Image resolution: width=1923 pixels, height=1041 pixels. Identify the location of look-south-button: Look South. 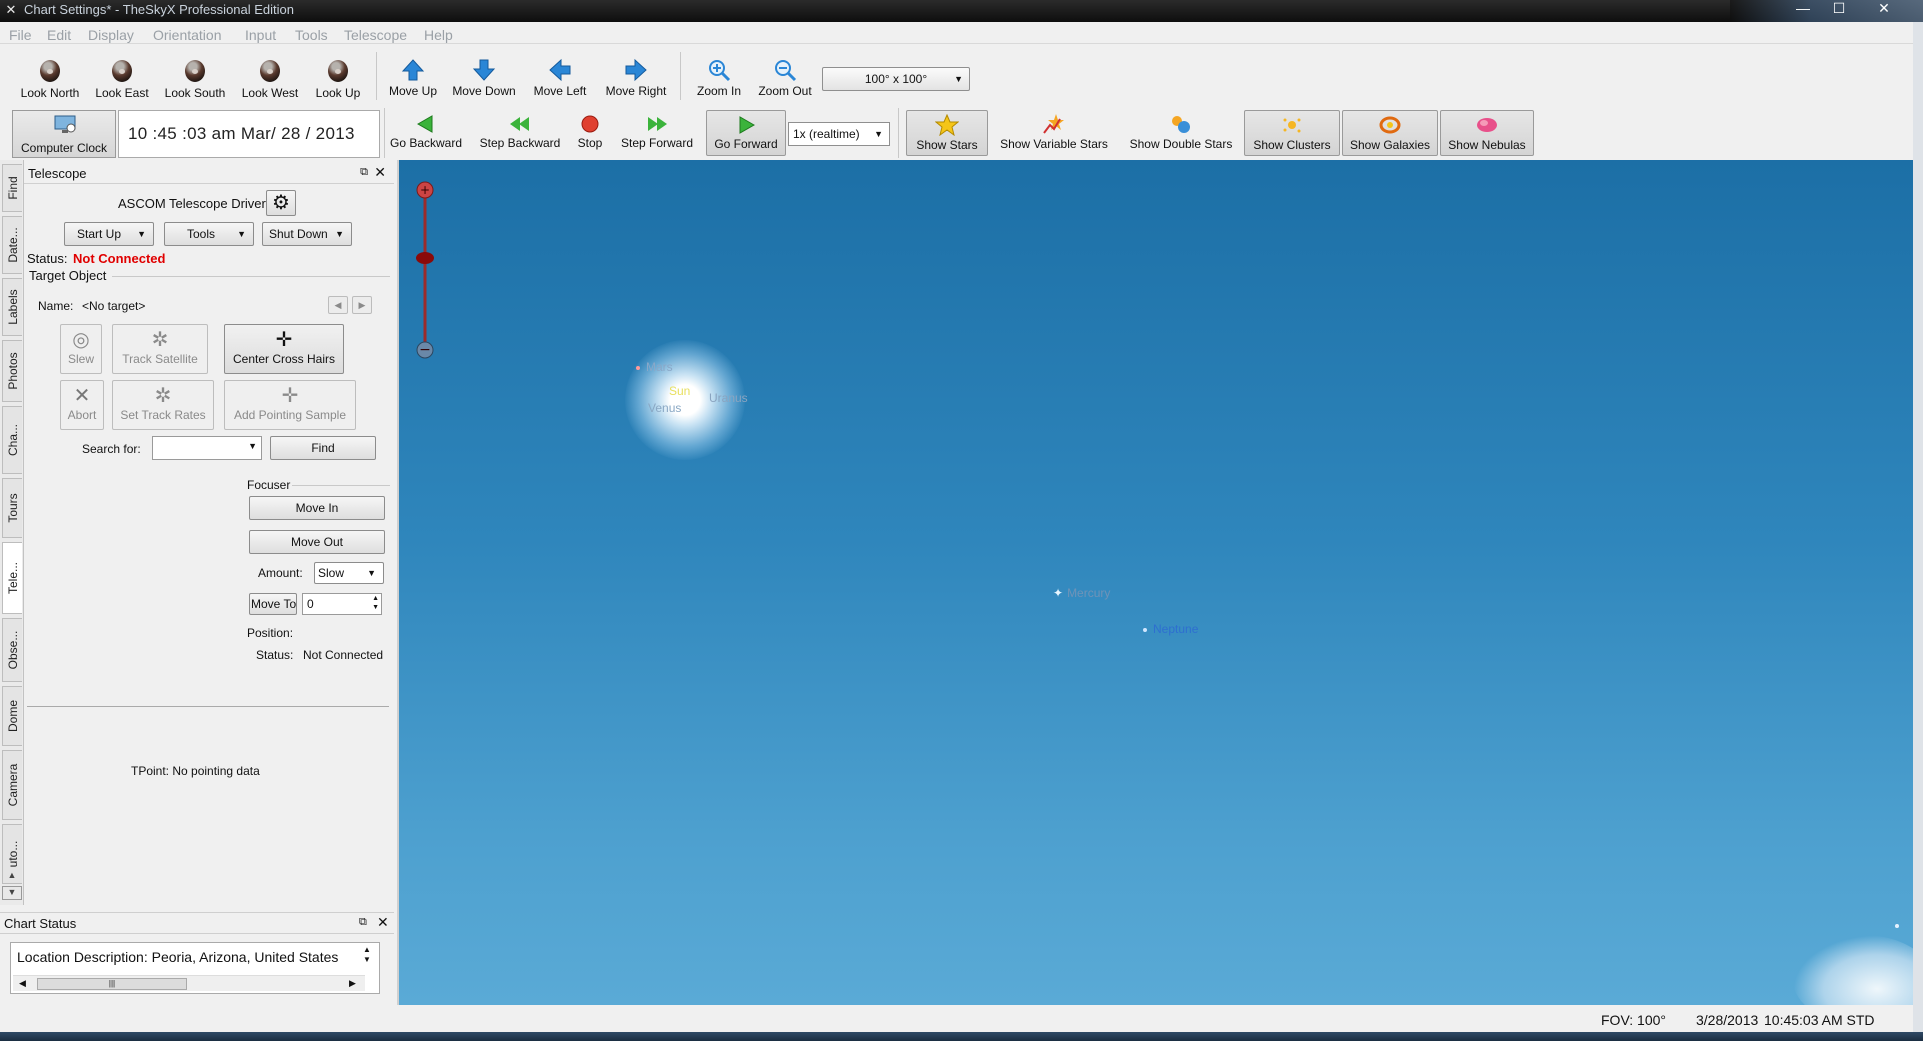
(195, 79).